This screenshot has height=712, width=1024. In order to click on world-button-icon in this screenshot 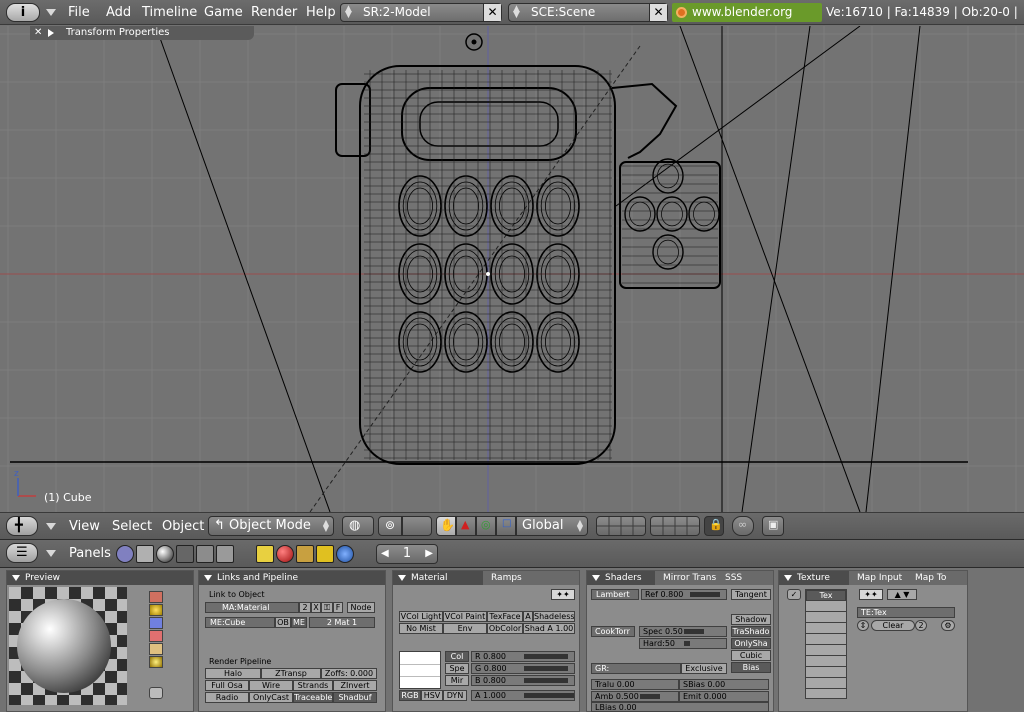, I will do `click(345, 554)`.